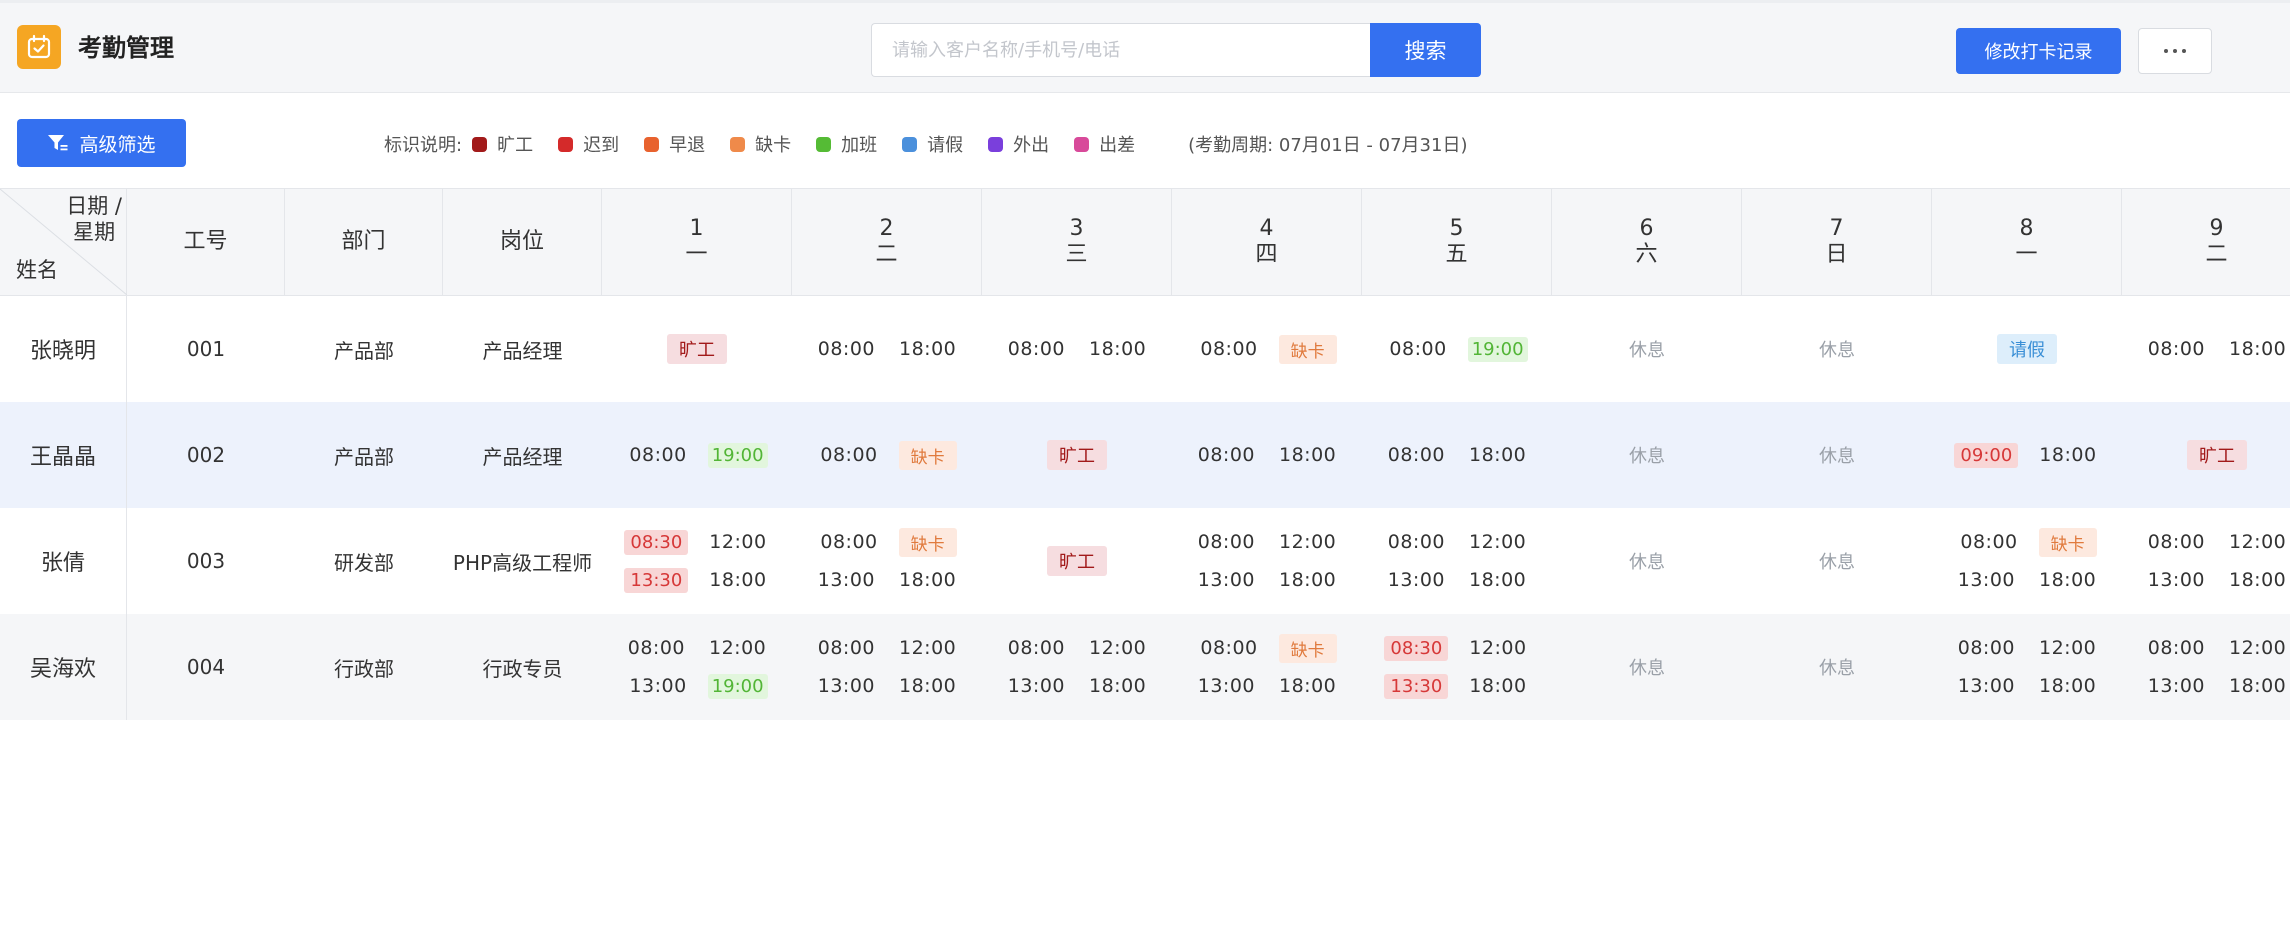  Describe the element at coordinates (101, 143) in the screenshot. I see `advanced-filter-button: 高级筛选` at that location.